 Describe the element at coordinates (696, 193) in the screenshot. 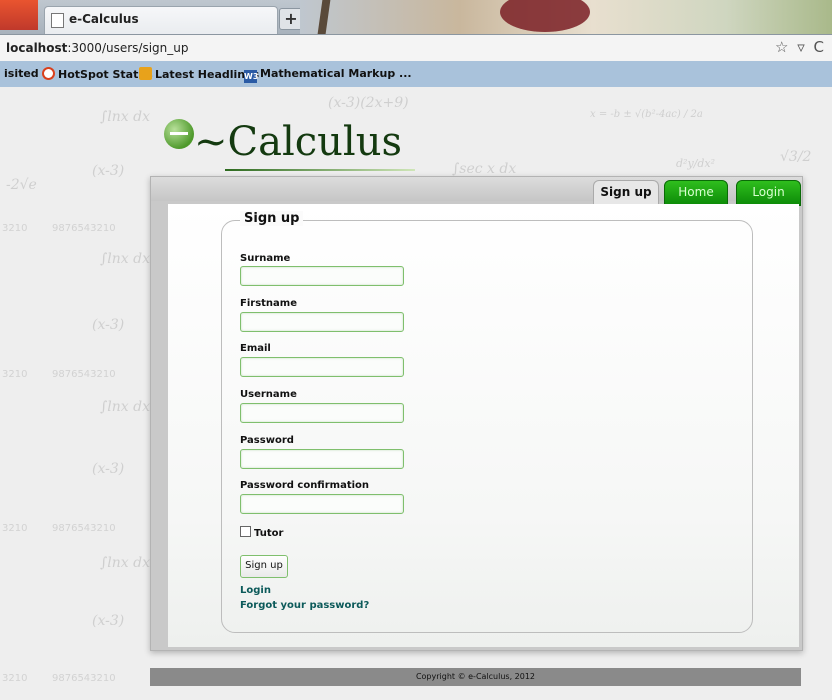

I see `nav-tab-home: Home` at that location.